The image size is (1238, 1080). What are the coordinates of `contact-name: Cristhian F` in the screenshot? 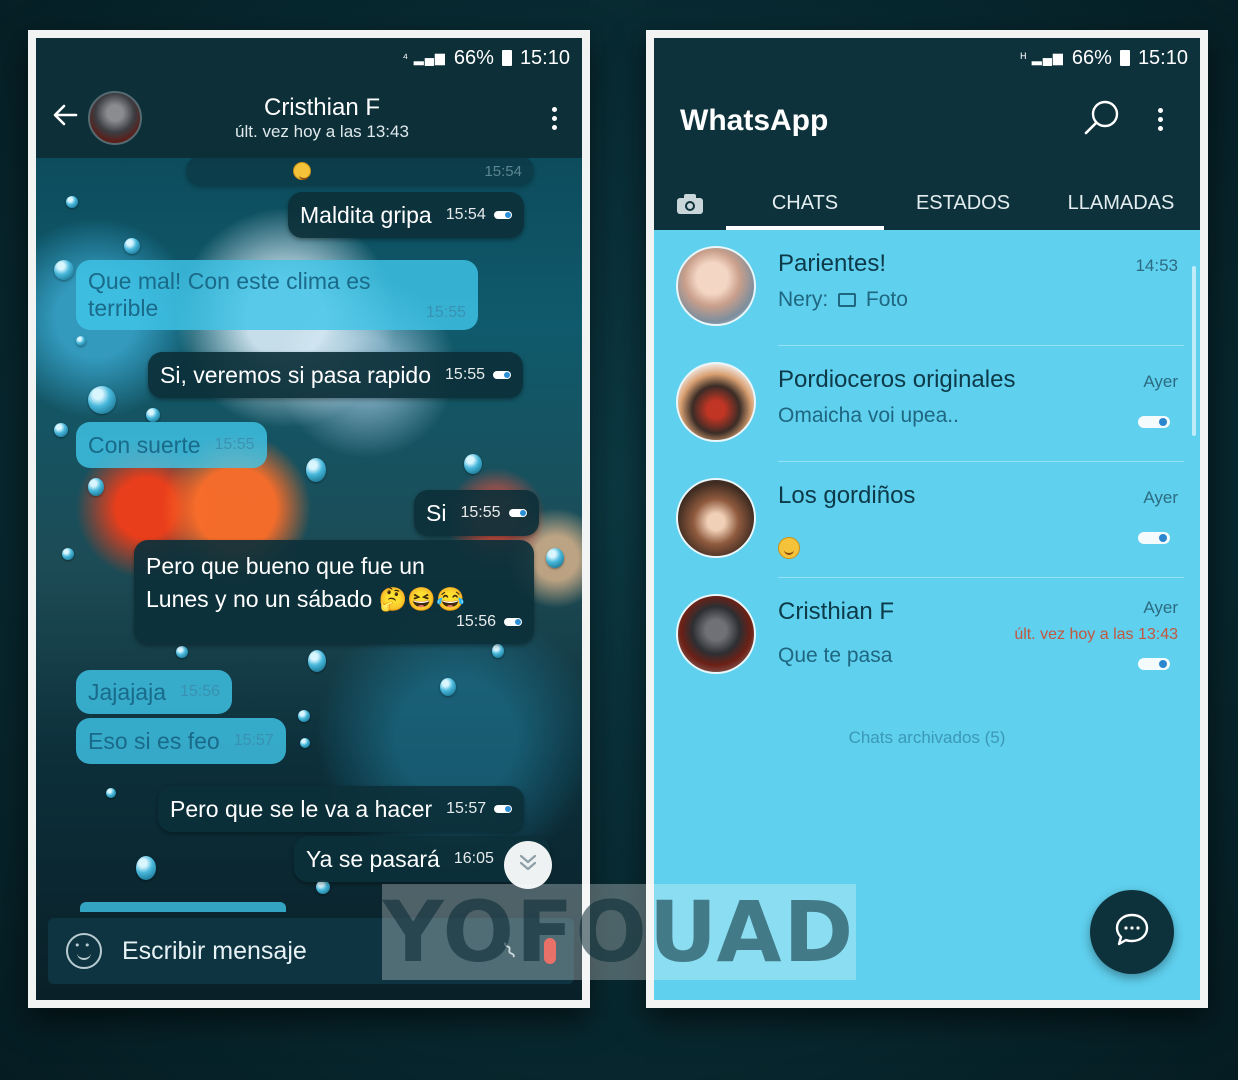 It's located at (322, 107).